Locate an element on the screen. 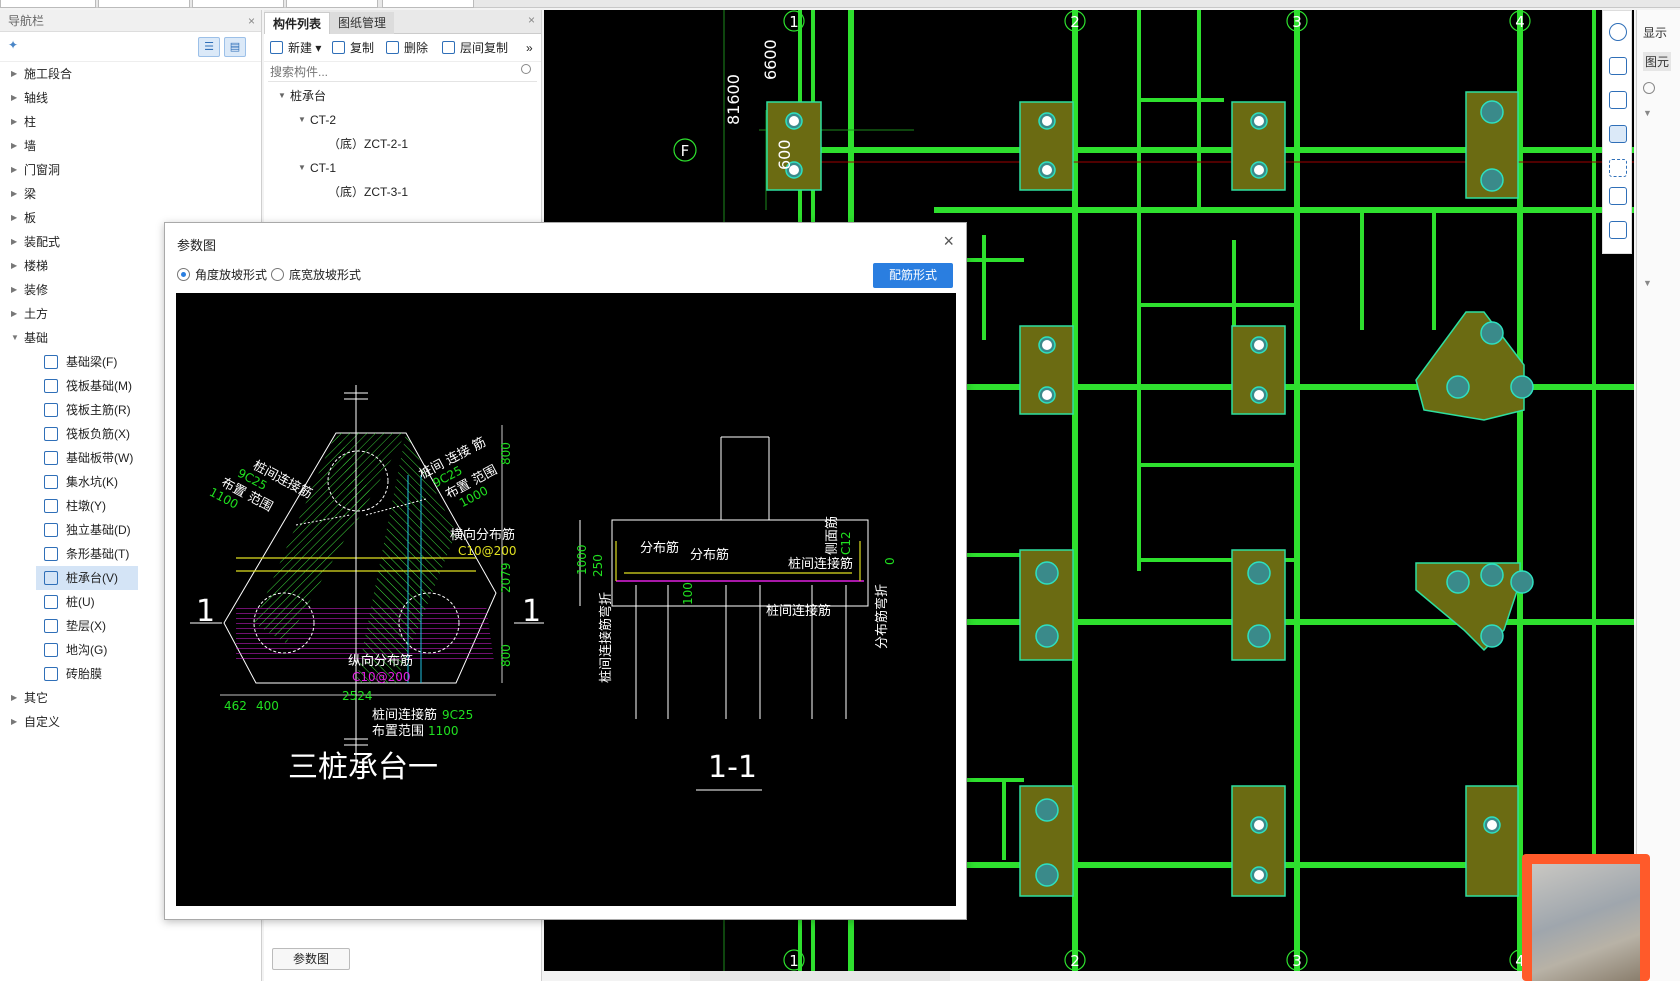  fit-view-icon is located at coordinates (1618, 168).